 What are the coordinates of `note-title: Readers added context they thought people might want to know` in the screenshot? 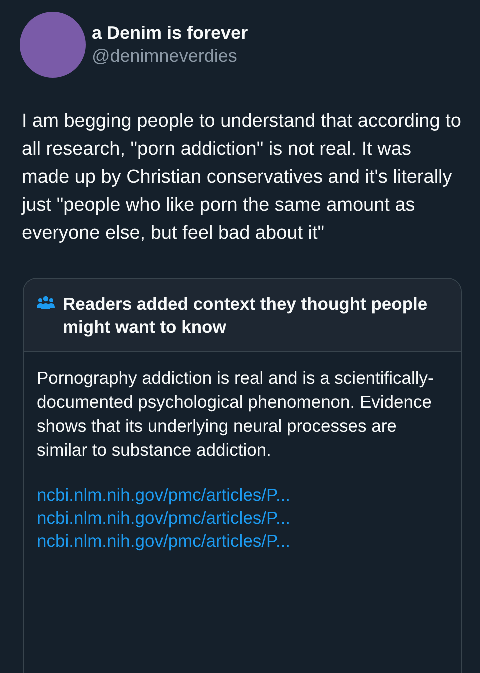 It's located at (246, 316).